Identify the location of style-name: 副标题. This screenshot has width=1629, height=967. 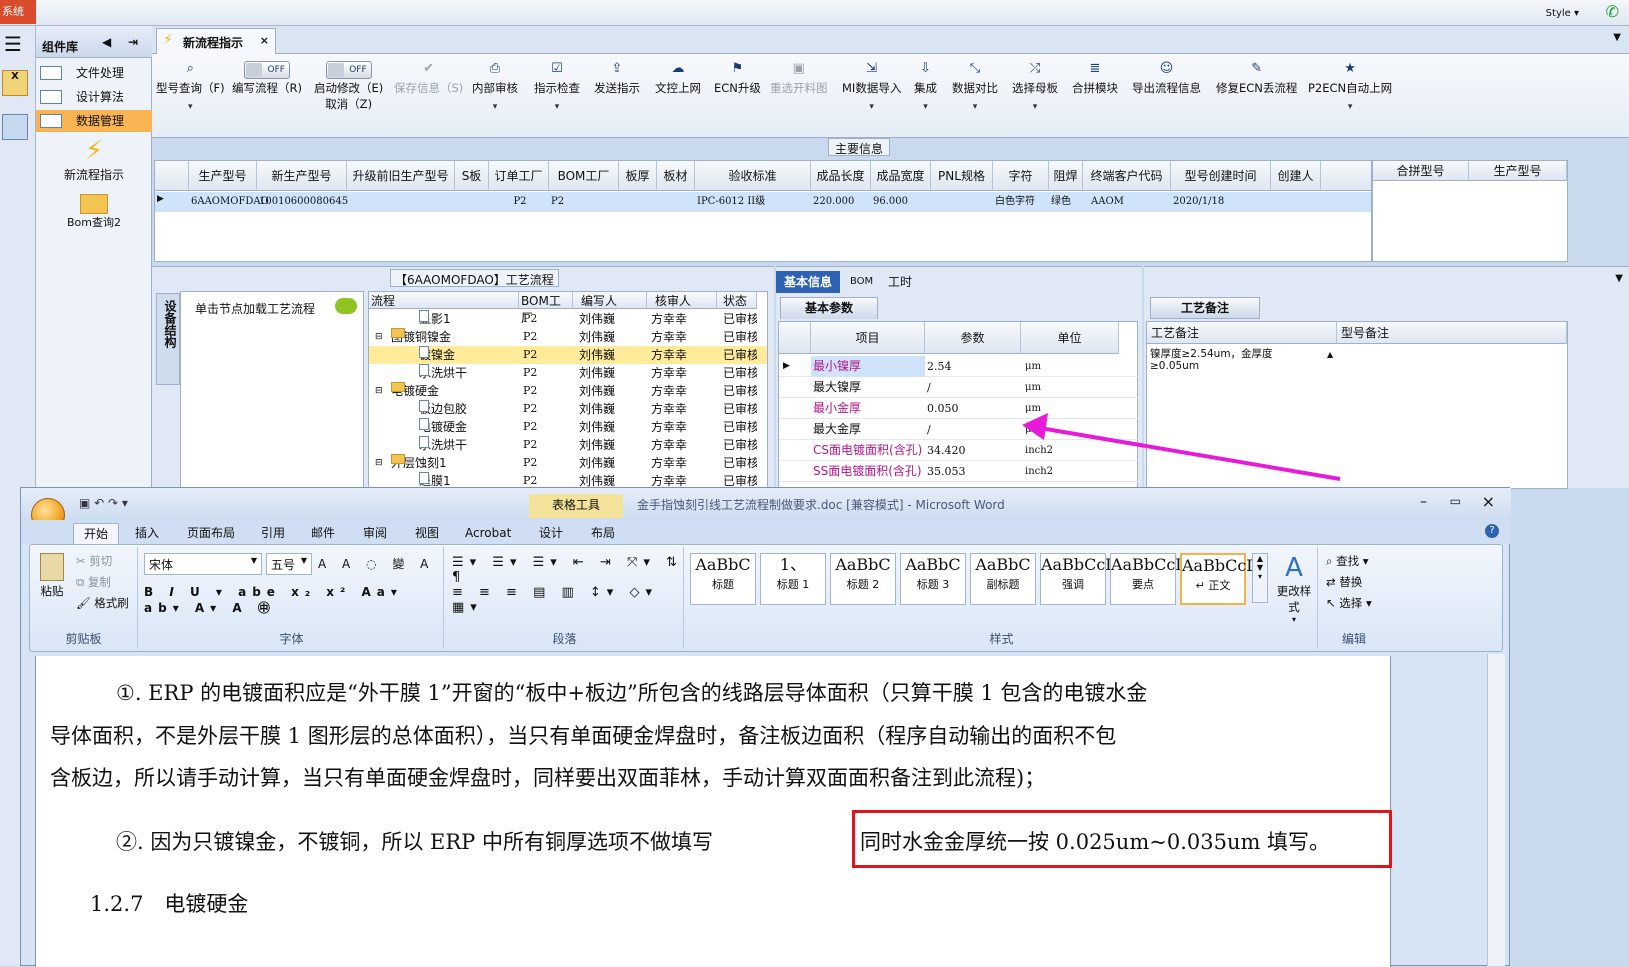
(1003, 584).